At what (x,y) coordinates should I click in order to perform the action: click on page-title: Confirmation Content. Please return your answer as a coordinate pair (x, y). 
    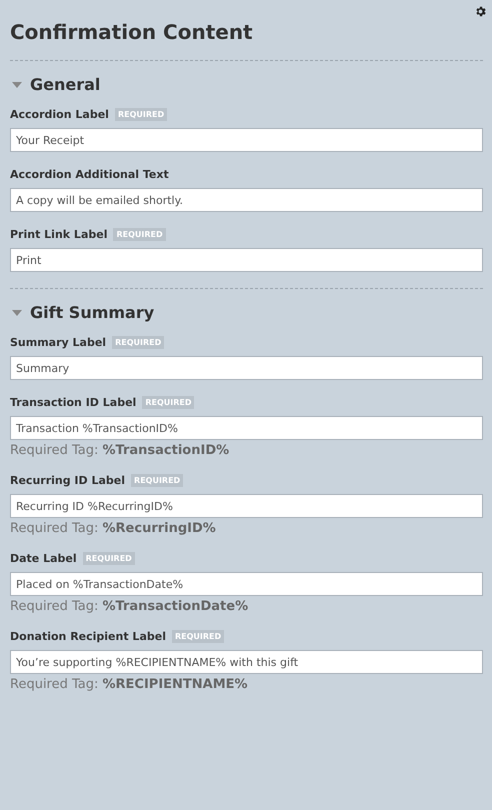
    Looking at the image, I should click on (132, 32).